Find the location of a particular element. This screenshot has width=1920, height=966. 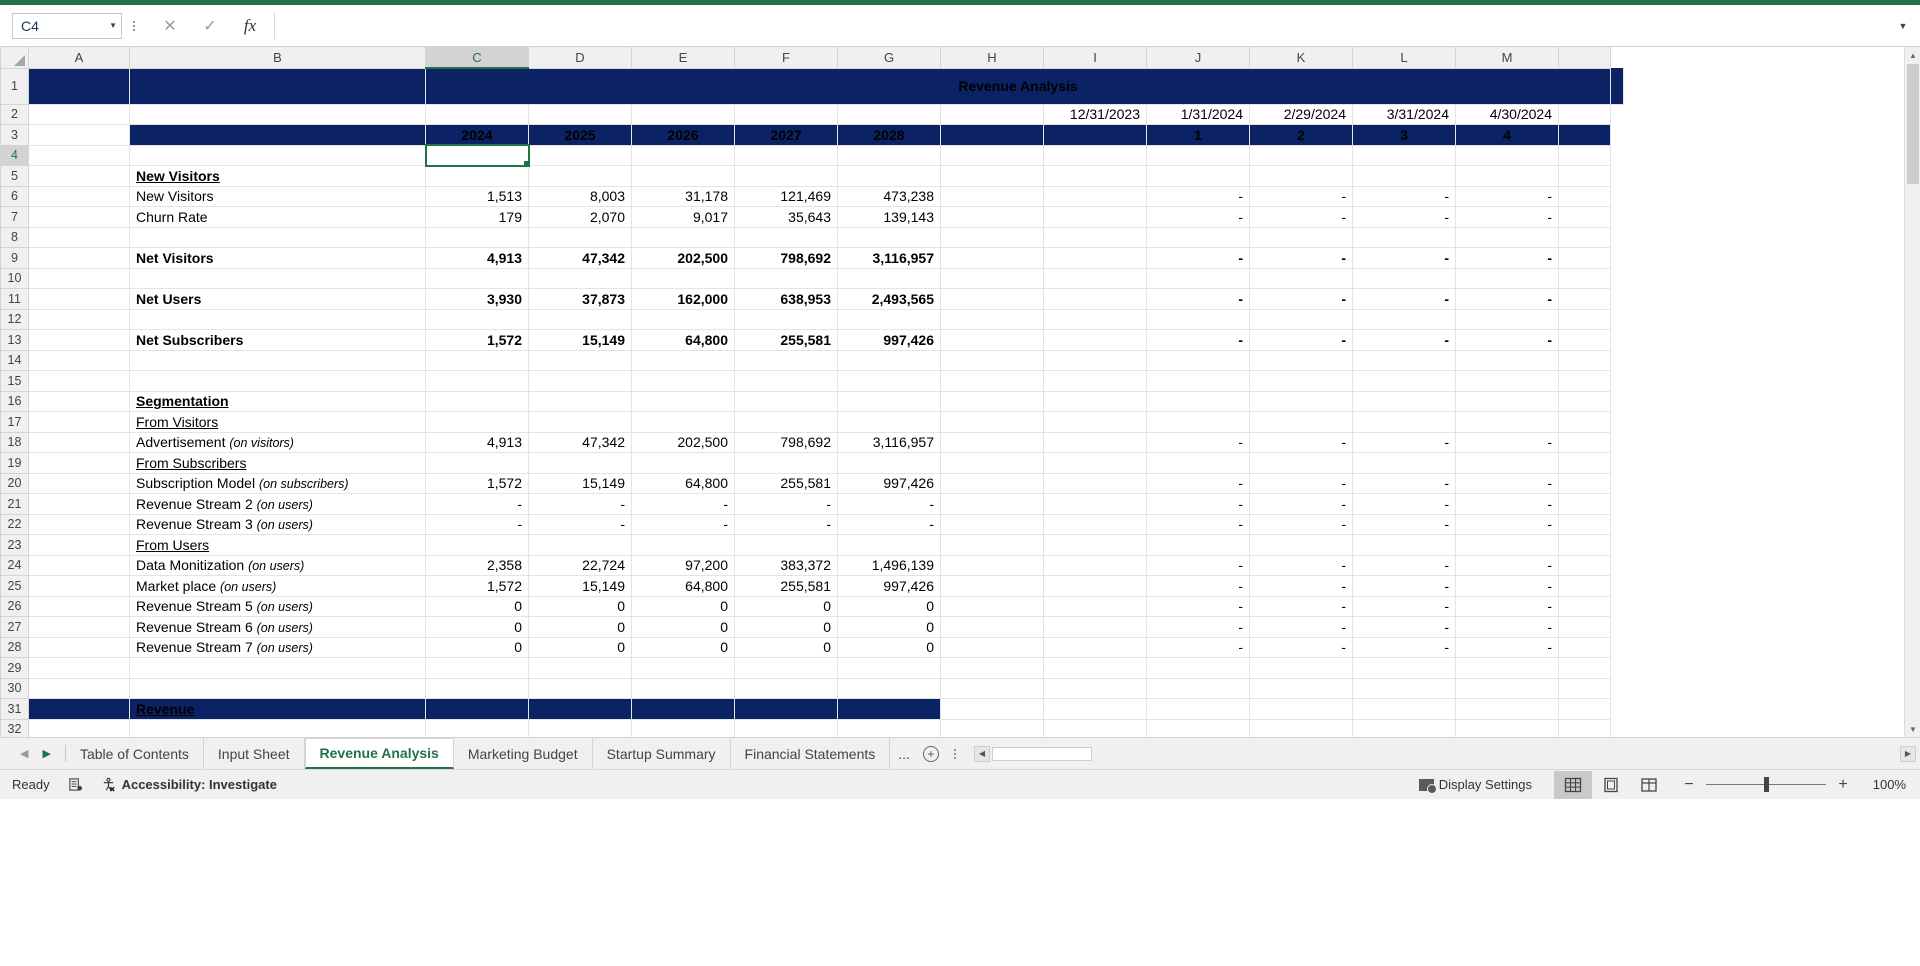

cell-H14 is located at coordinates (992, 360).